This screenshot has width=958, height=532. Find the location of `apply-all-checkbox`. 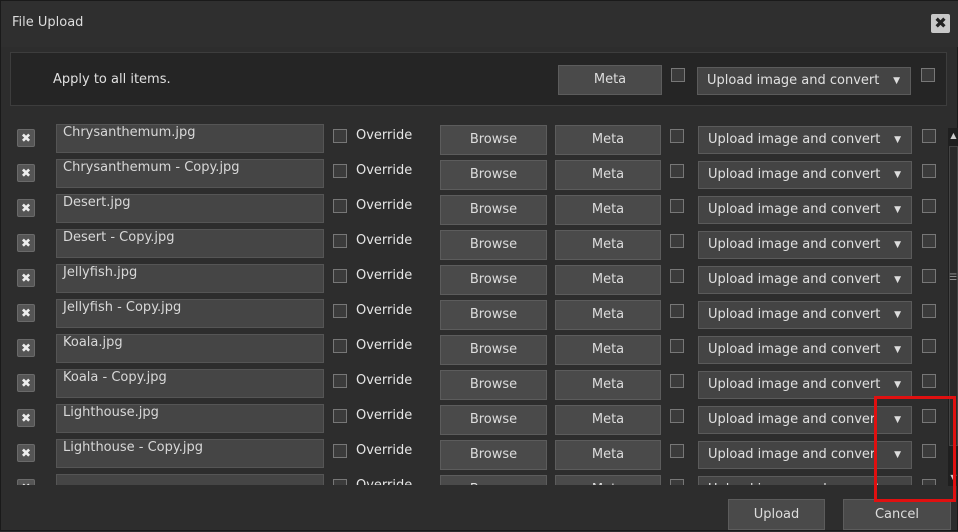

apply-all-checkbox is located at coordinates (678, 75).